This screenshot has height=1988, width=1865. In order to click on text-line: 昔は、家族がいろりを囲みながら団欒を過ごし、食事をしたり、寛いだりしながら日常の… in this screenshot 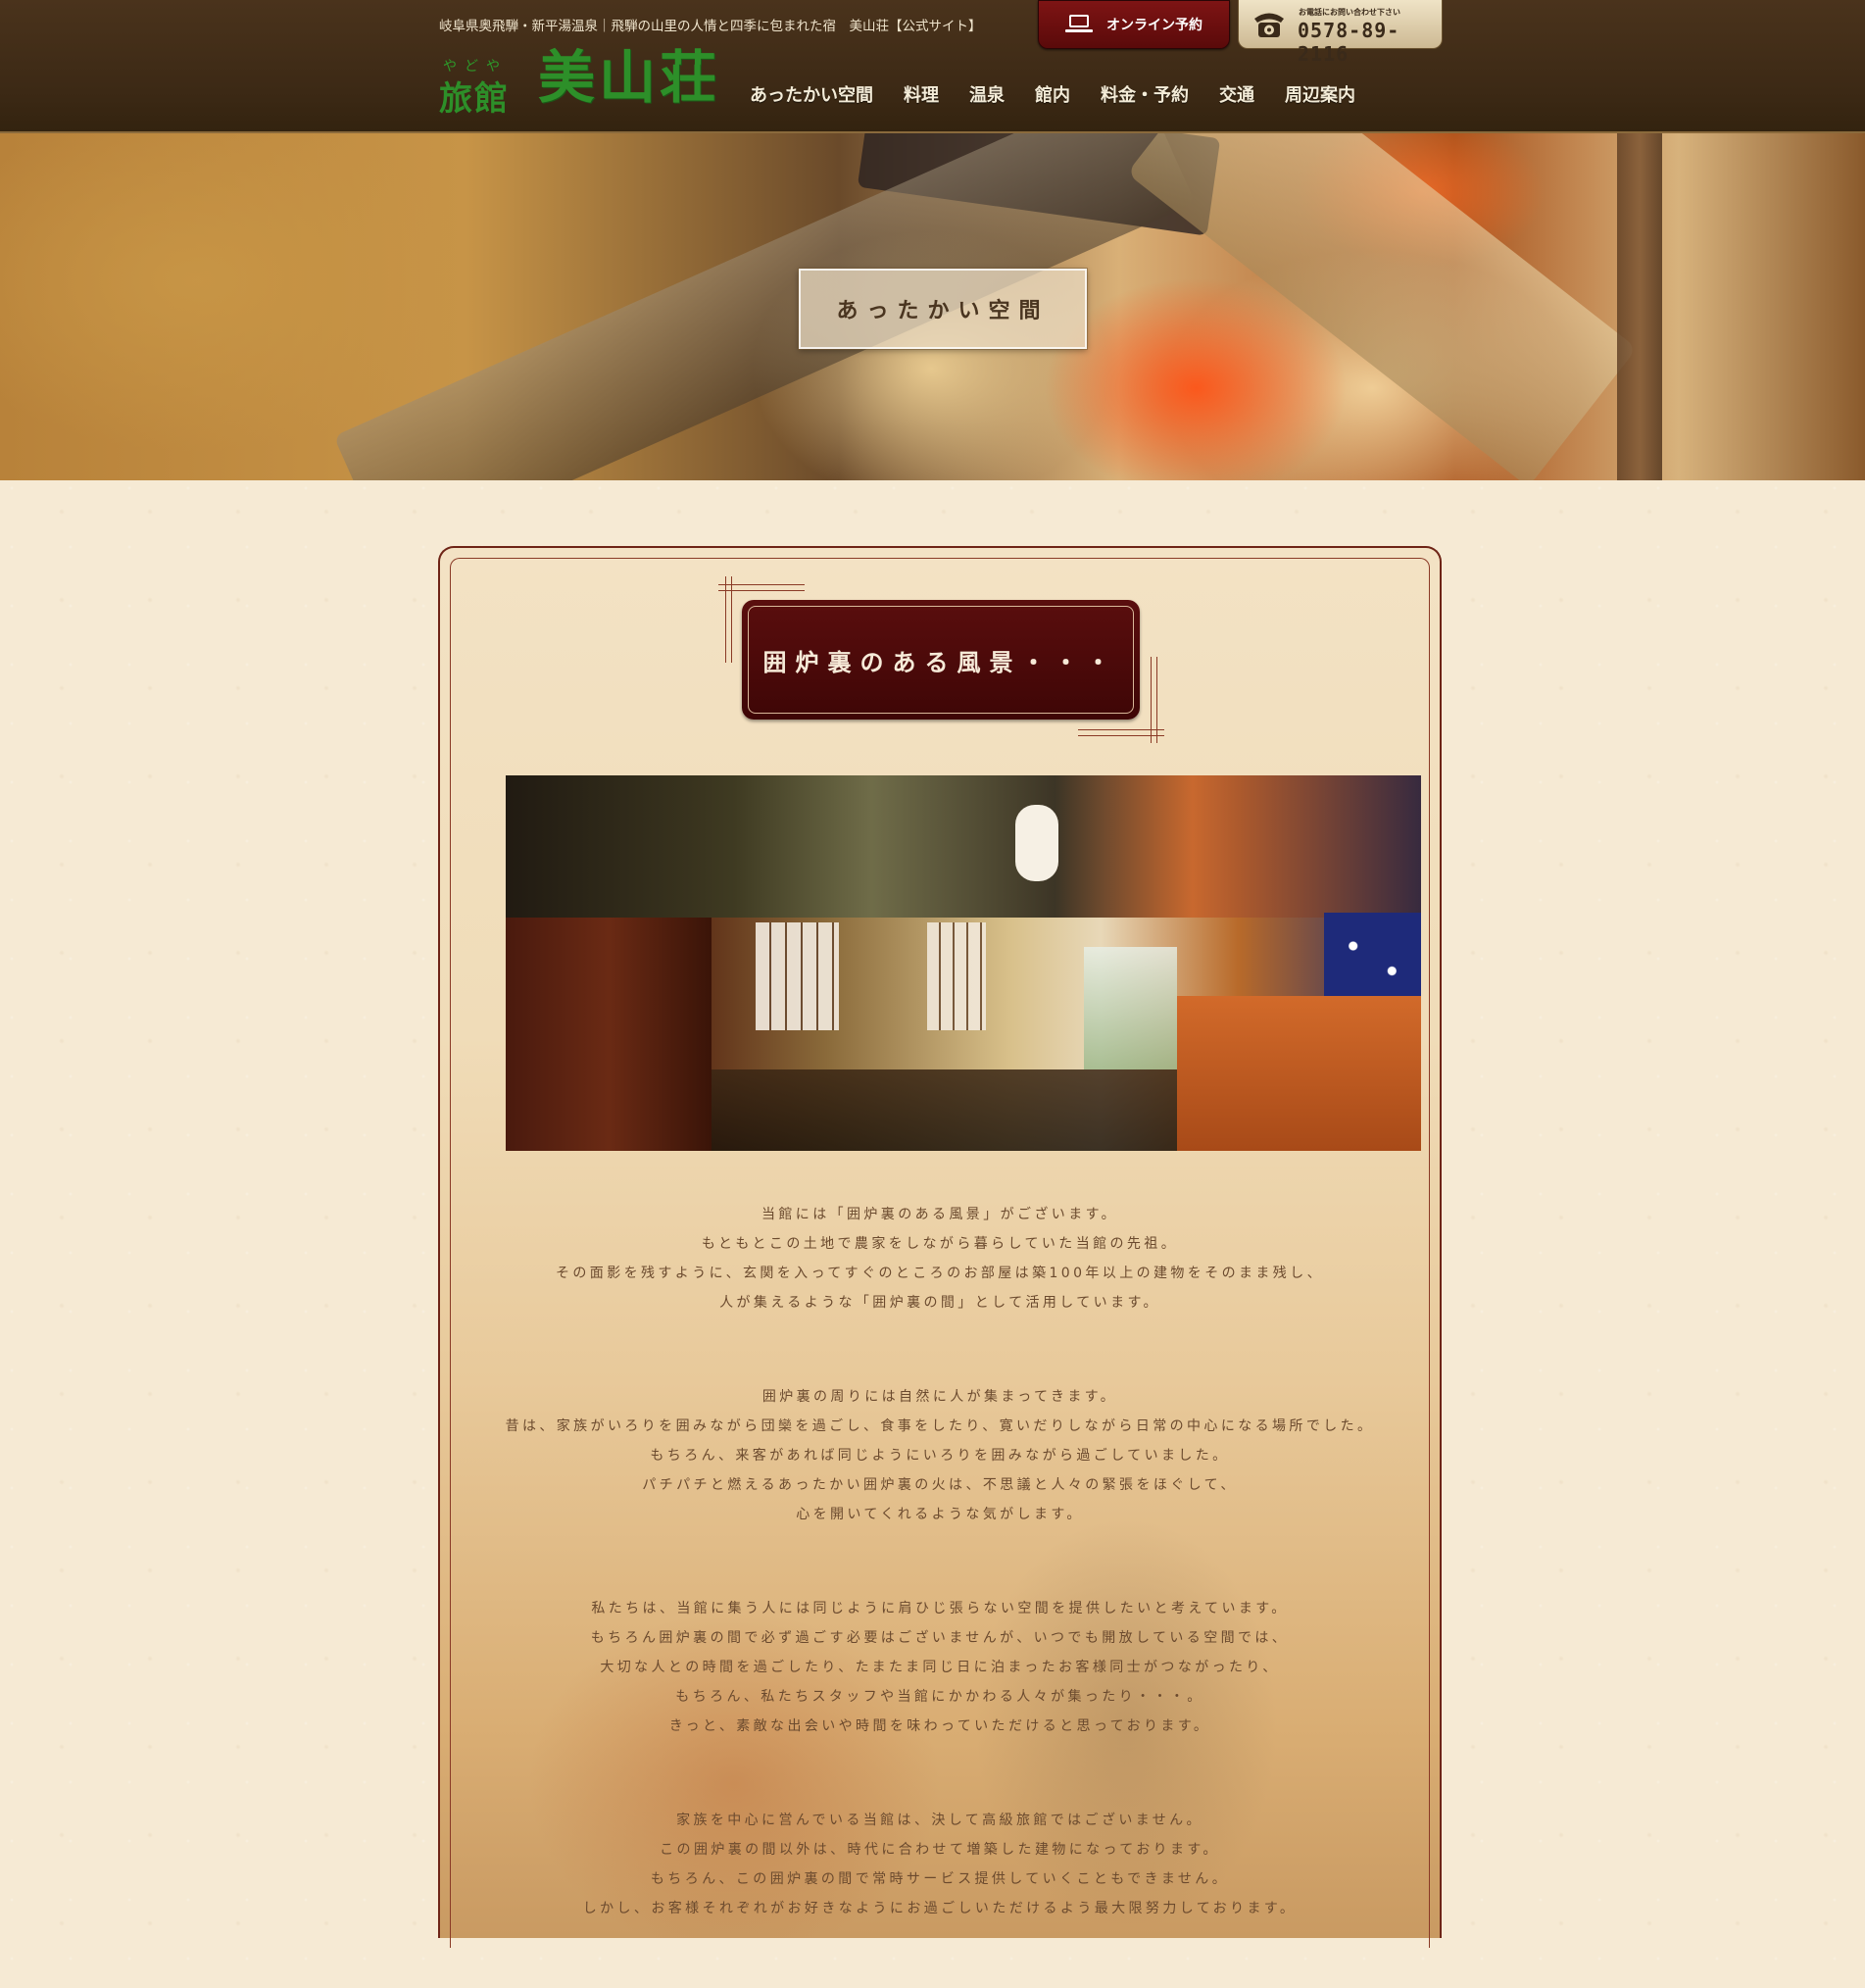, I will do `click(940, 1426)`.